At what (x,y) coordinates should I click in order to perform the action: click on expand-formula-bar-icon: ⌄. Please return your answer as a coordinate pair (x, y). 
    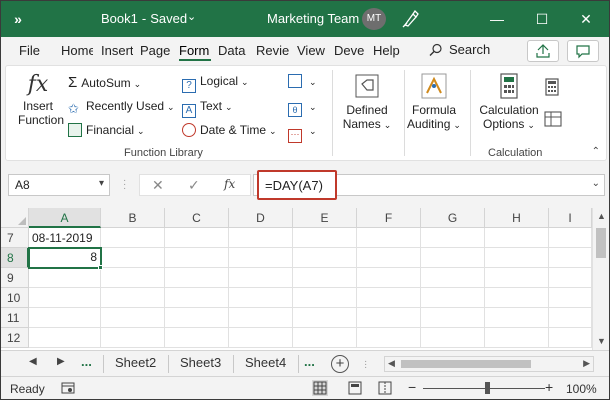
    Looking at the image, I should click on (596, 183).